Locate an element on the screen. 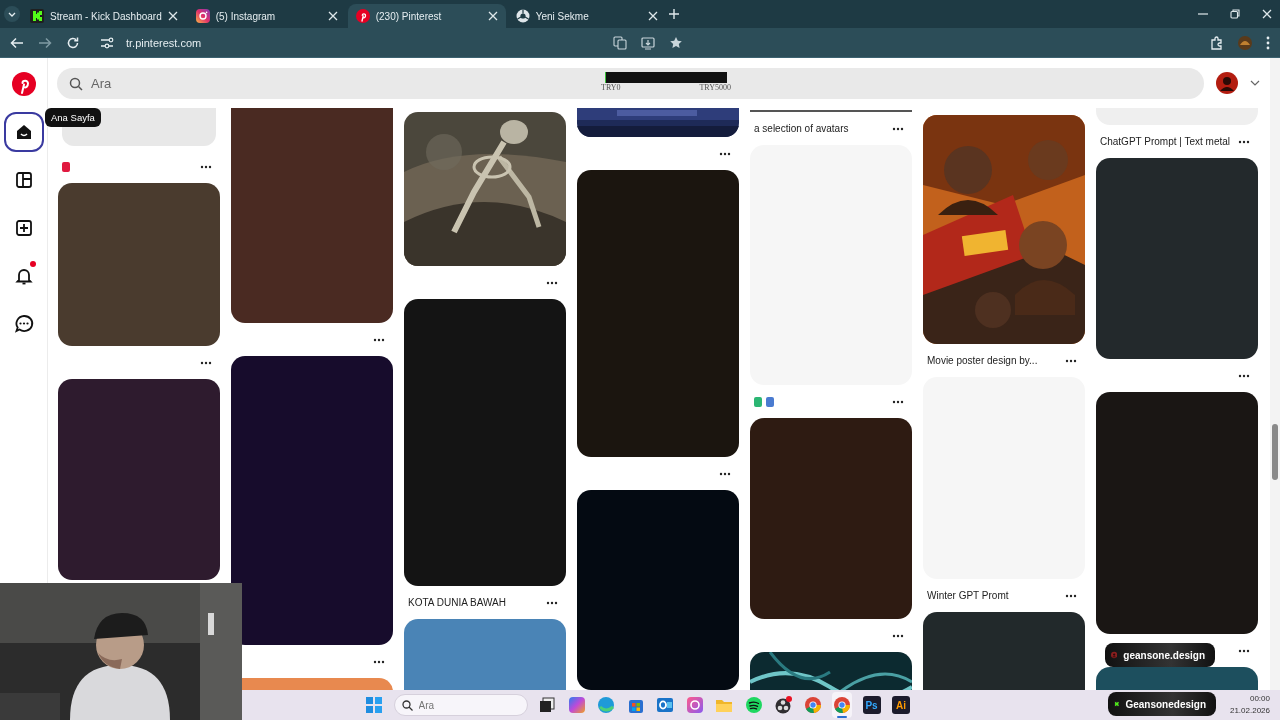 The image size is (1280, 720). browser-tab: Stream - Kick Dashboard is located at coordinates (104, 16).